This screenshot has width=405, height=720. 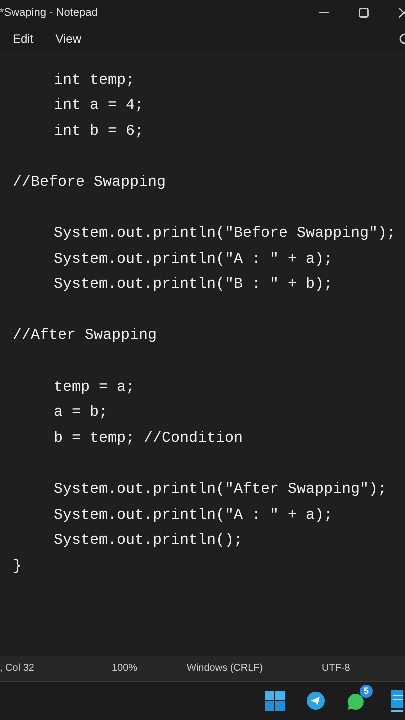 What do you see at coordinates (356, 702) in the screenshot?
I see `chat-bubble-icon` at bounding box center [356, 702].